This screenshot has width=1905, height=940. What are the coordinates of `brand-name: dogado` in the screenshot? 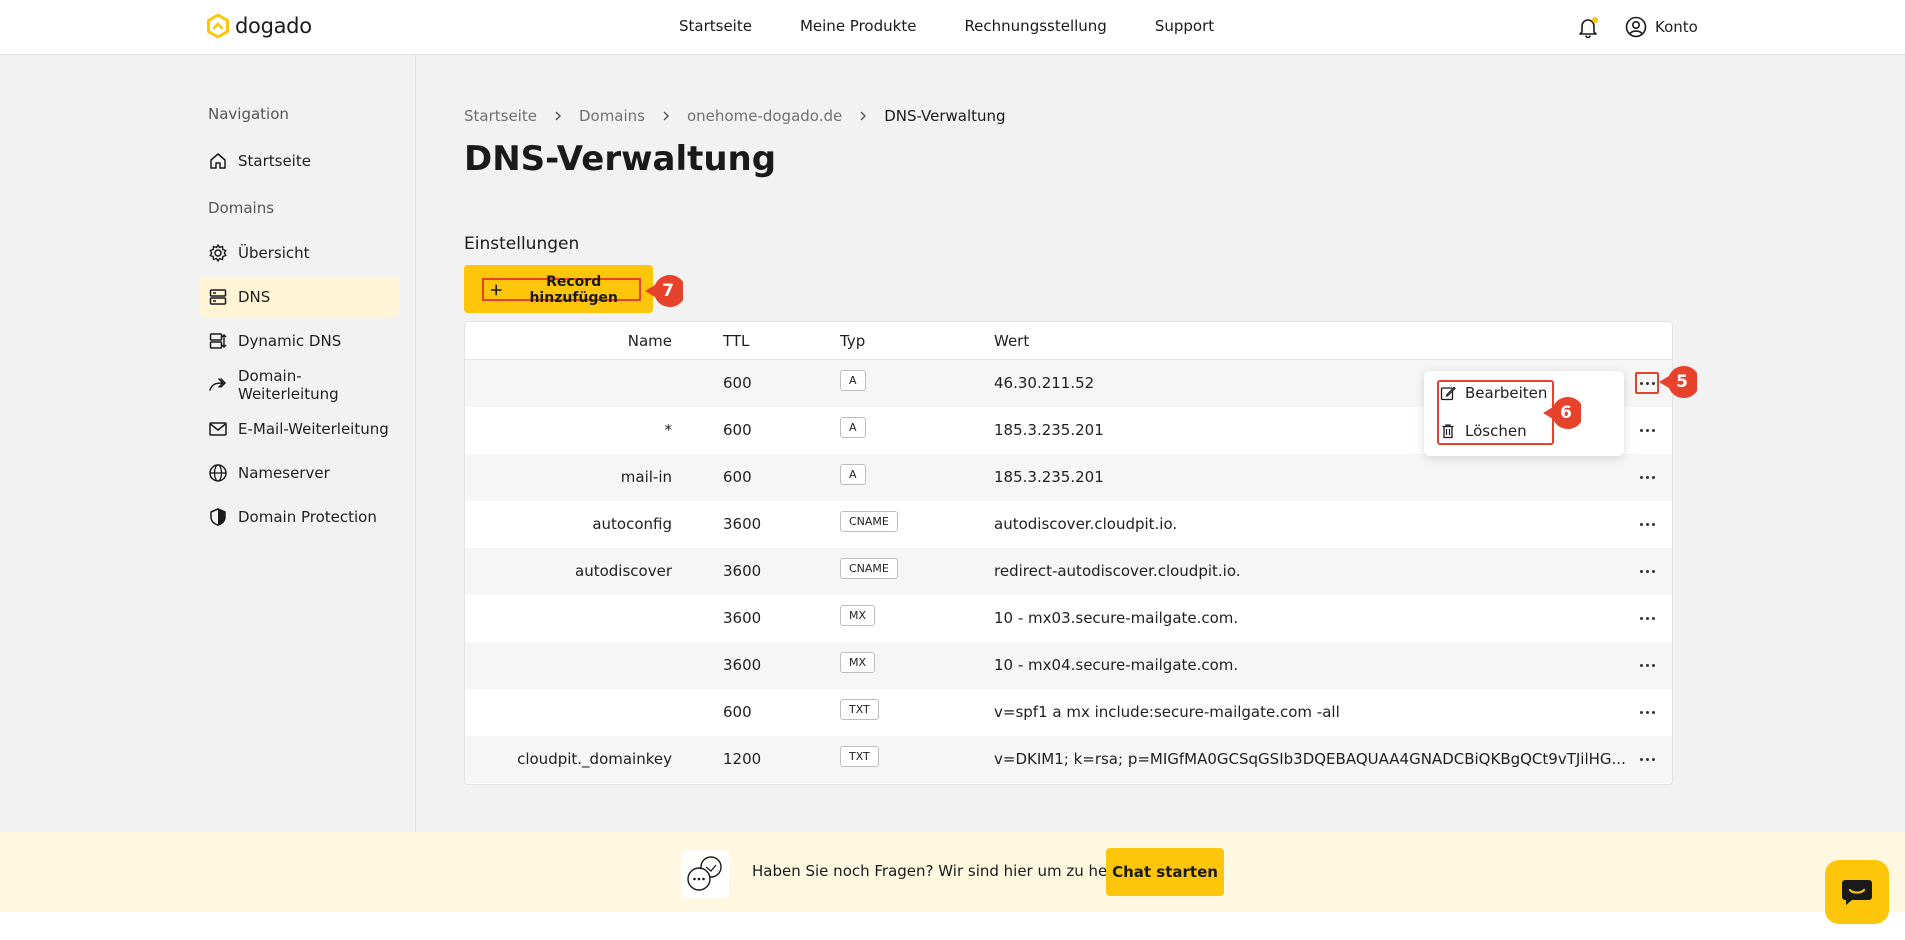 It's located at (273, 26).